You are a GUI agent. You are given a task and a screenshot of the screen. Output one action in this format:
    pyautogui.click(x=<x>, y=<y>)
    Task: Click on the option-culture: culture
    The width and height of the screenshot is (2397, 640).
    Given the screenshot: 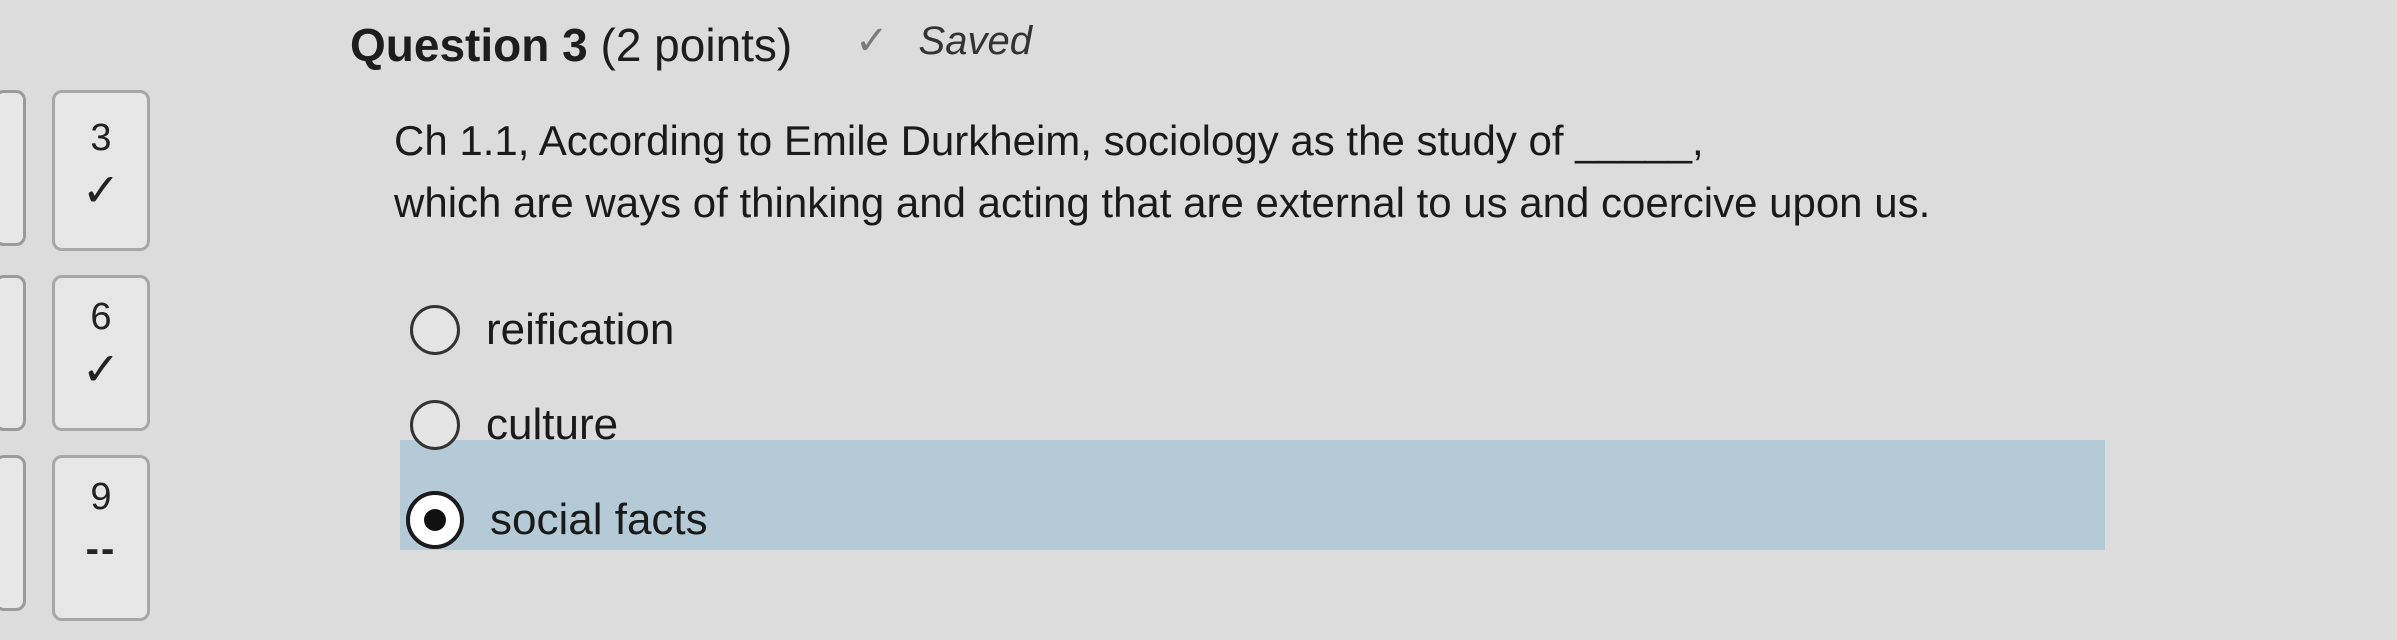 What is the action you would take?
    pyautogui.click(x=509, y=425)
    